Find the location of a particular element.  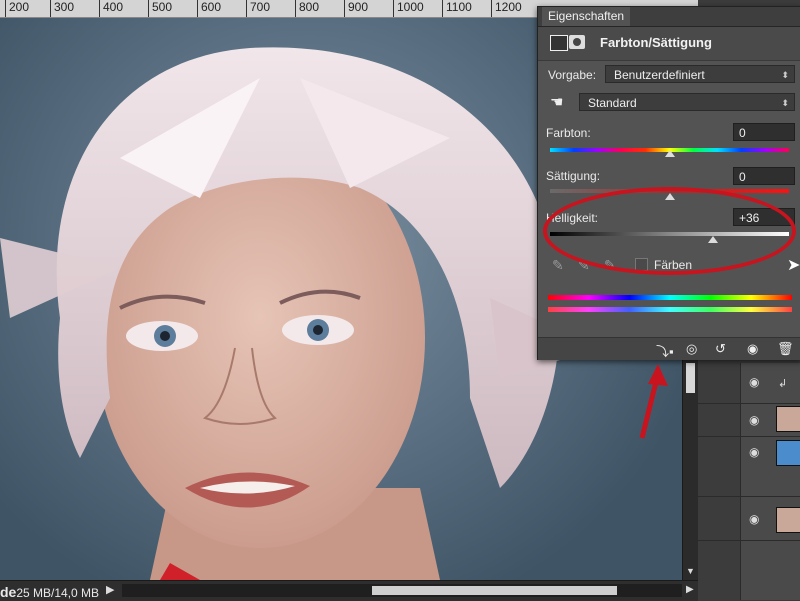

tab-properties: Eigenschaften is located at coordinates (586, 16).